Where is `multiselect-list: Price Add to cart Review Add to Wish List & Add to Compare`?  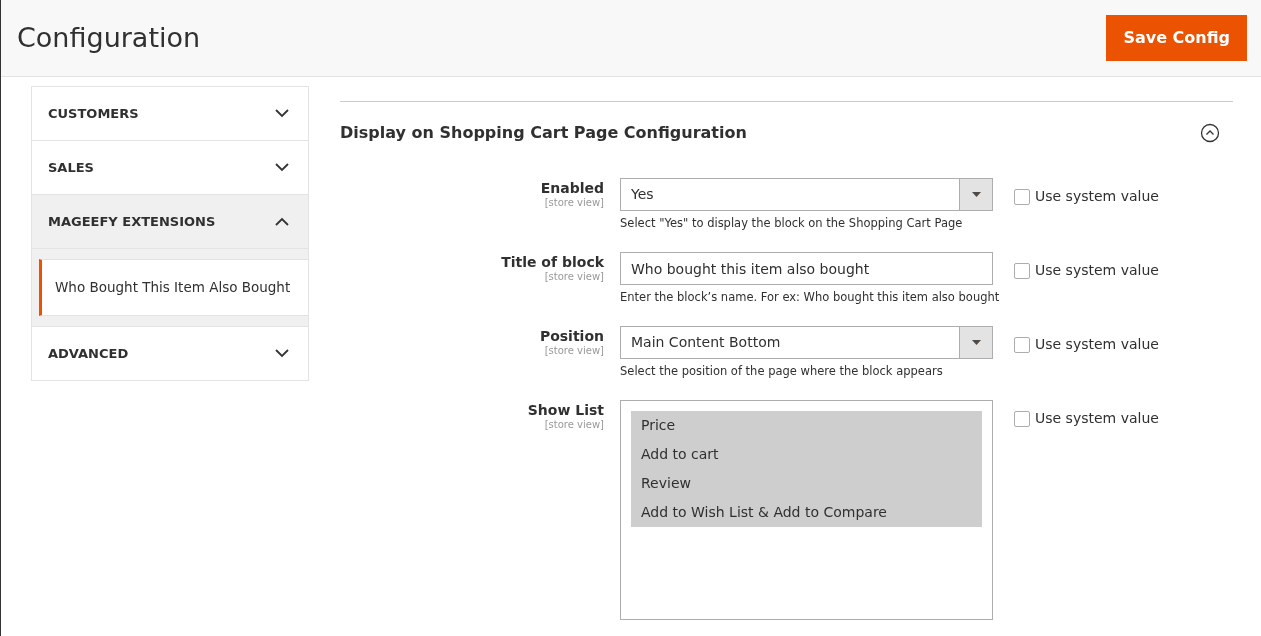 multiselect-list: Price Add to cart Review Add to Wish List & Add to Compare is located at coordinates (806, 510).